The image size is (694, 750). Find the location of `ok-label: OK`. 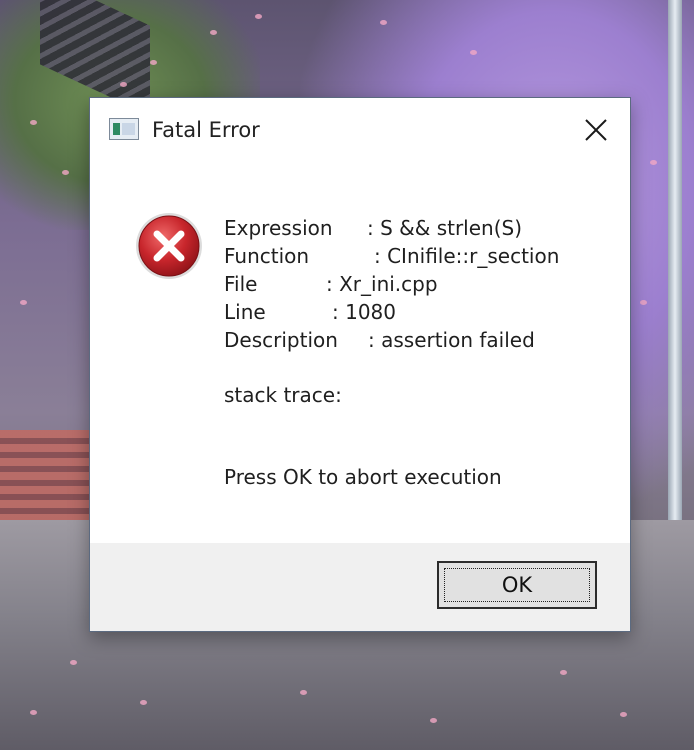

ok-label: OK is located at coordinates (517, 585).